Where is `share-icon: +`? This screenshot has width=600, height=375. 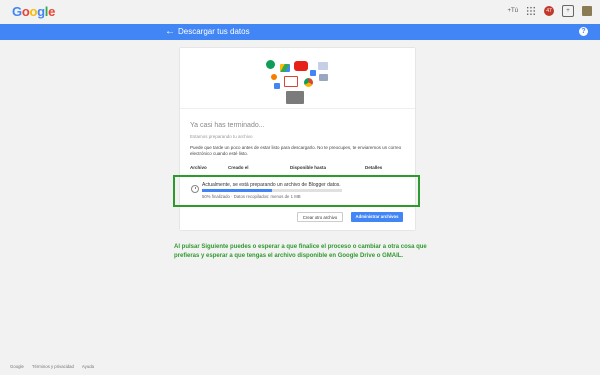
share-icon: + is located at coordinates (568, 11).